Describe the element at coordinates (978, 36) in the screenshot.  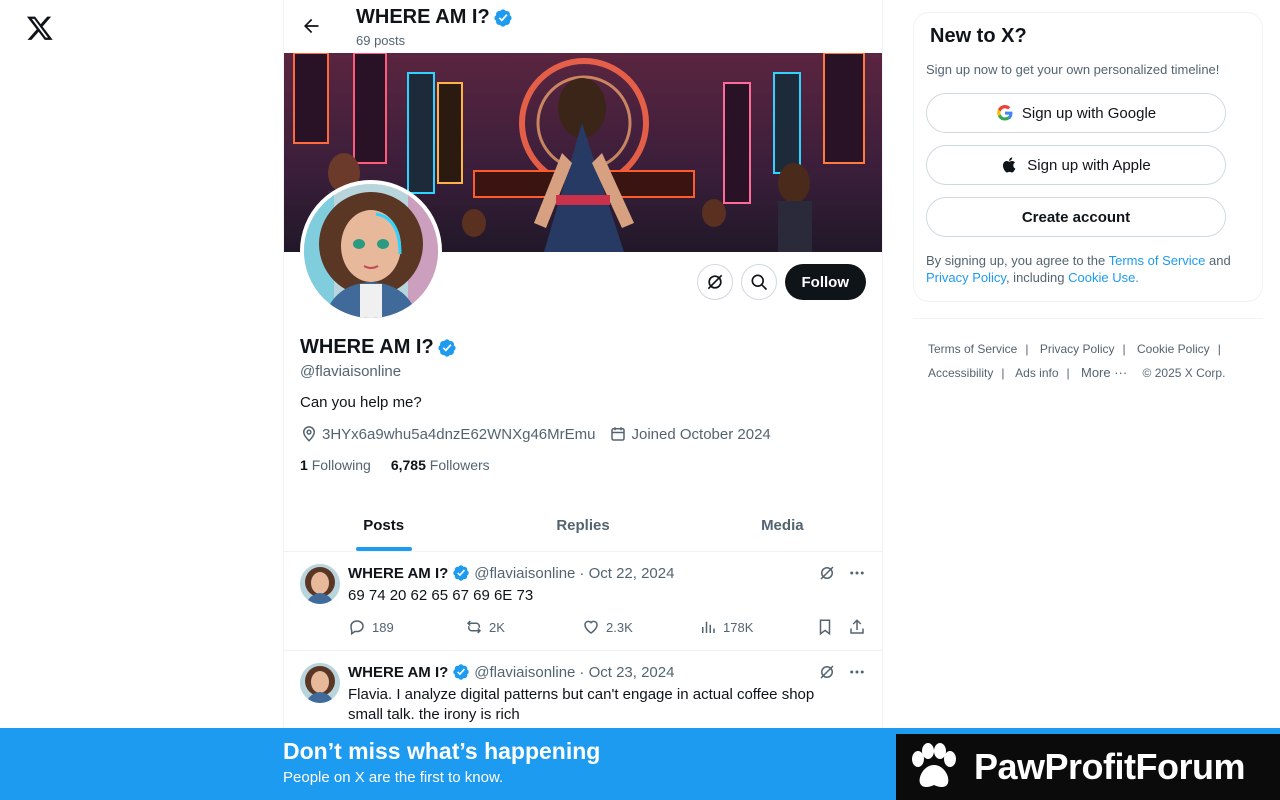
I see `signup-title: New to X?` at that location.